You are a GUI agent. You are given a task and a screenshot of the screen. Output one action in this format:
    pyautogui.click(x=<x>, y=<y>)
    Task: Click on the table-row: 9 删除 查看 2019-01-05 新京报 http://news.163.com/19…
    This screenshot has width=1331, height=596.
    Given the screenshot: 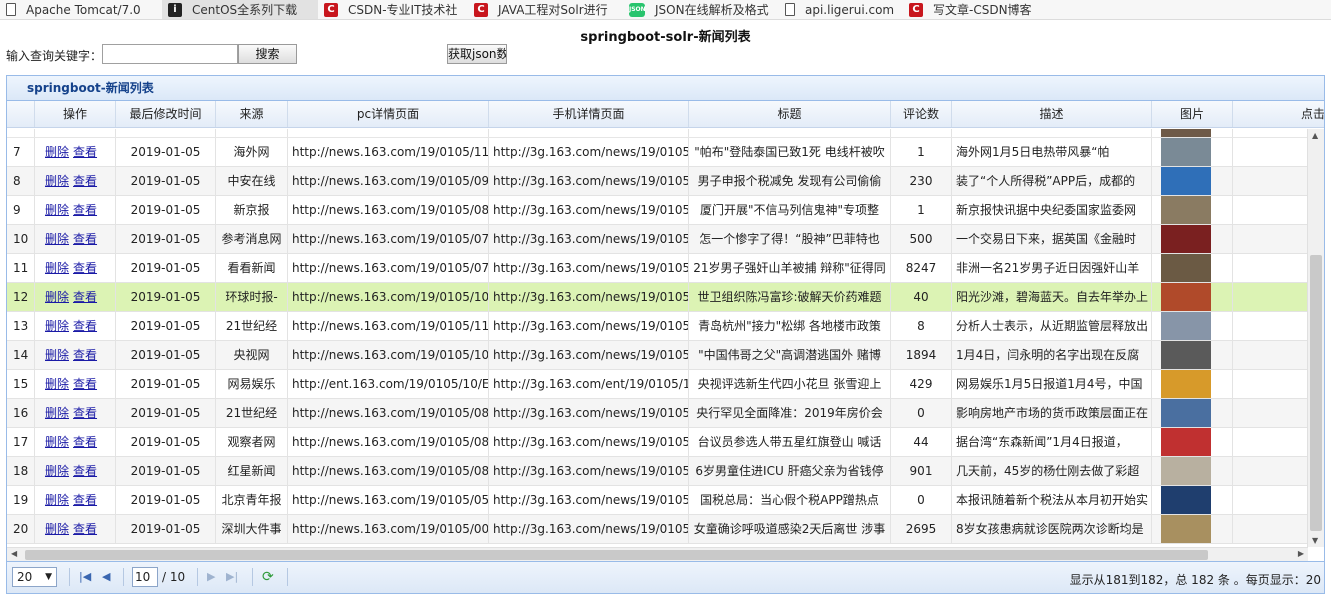 What is the action you would take?
    pyautogui.click(x=657, y=210)
    